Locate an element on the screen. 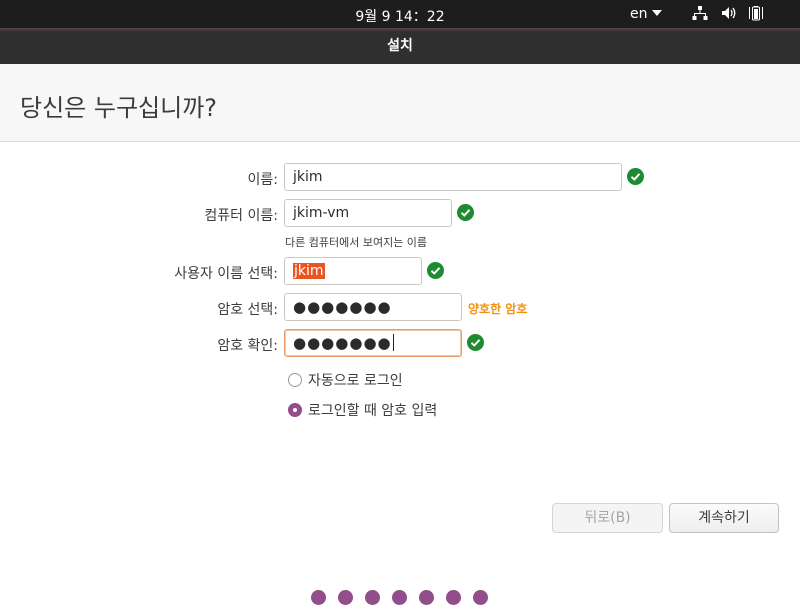 This screenshot has width=800, height=606. chevron-down-icon is located at coordinates (656, 13).